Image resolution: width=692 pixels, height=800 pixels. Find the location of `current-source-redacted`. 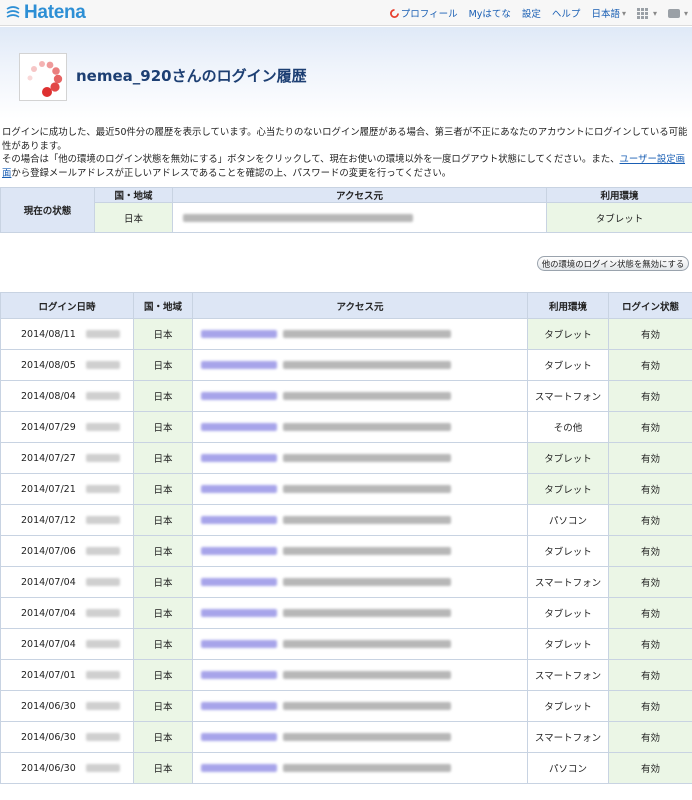

current-source-redacted is located at coordinates (359, 217).